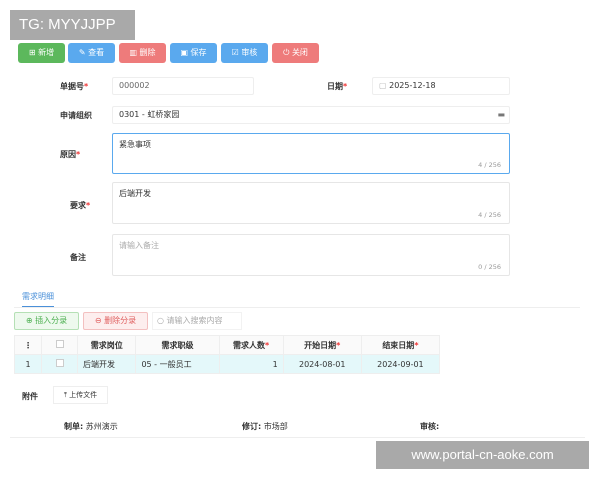 The height and width of the screenshot is (480, 600). Describe the element at coordinates (99, 320) in the screenshot. I see `minus-circle-icon: ⊖` at that location.